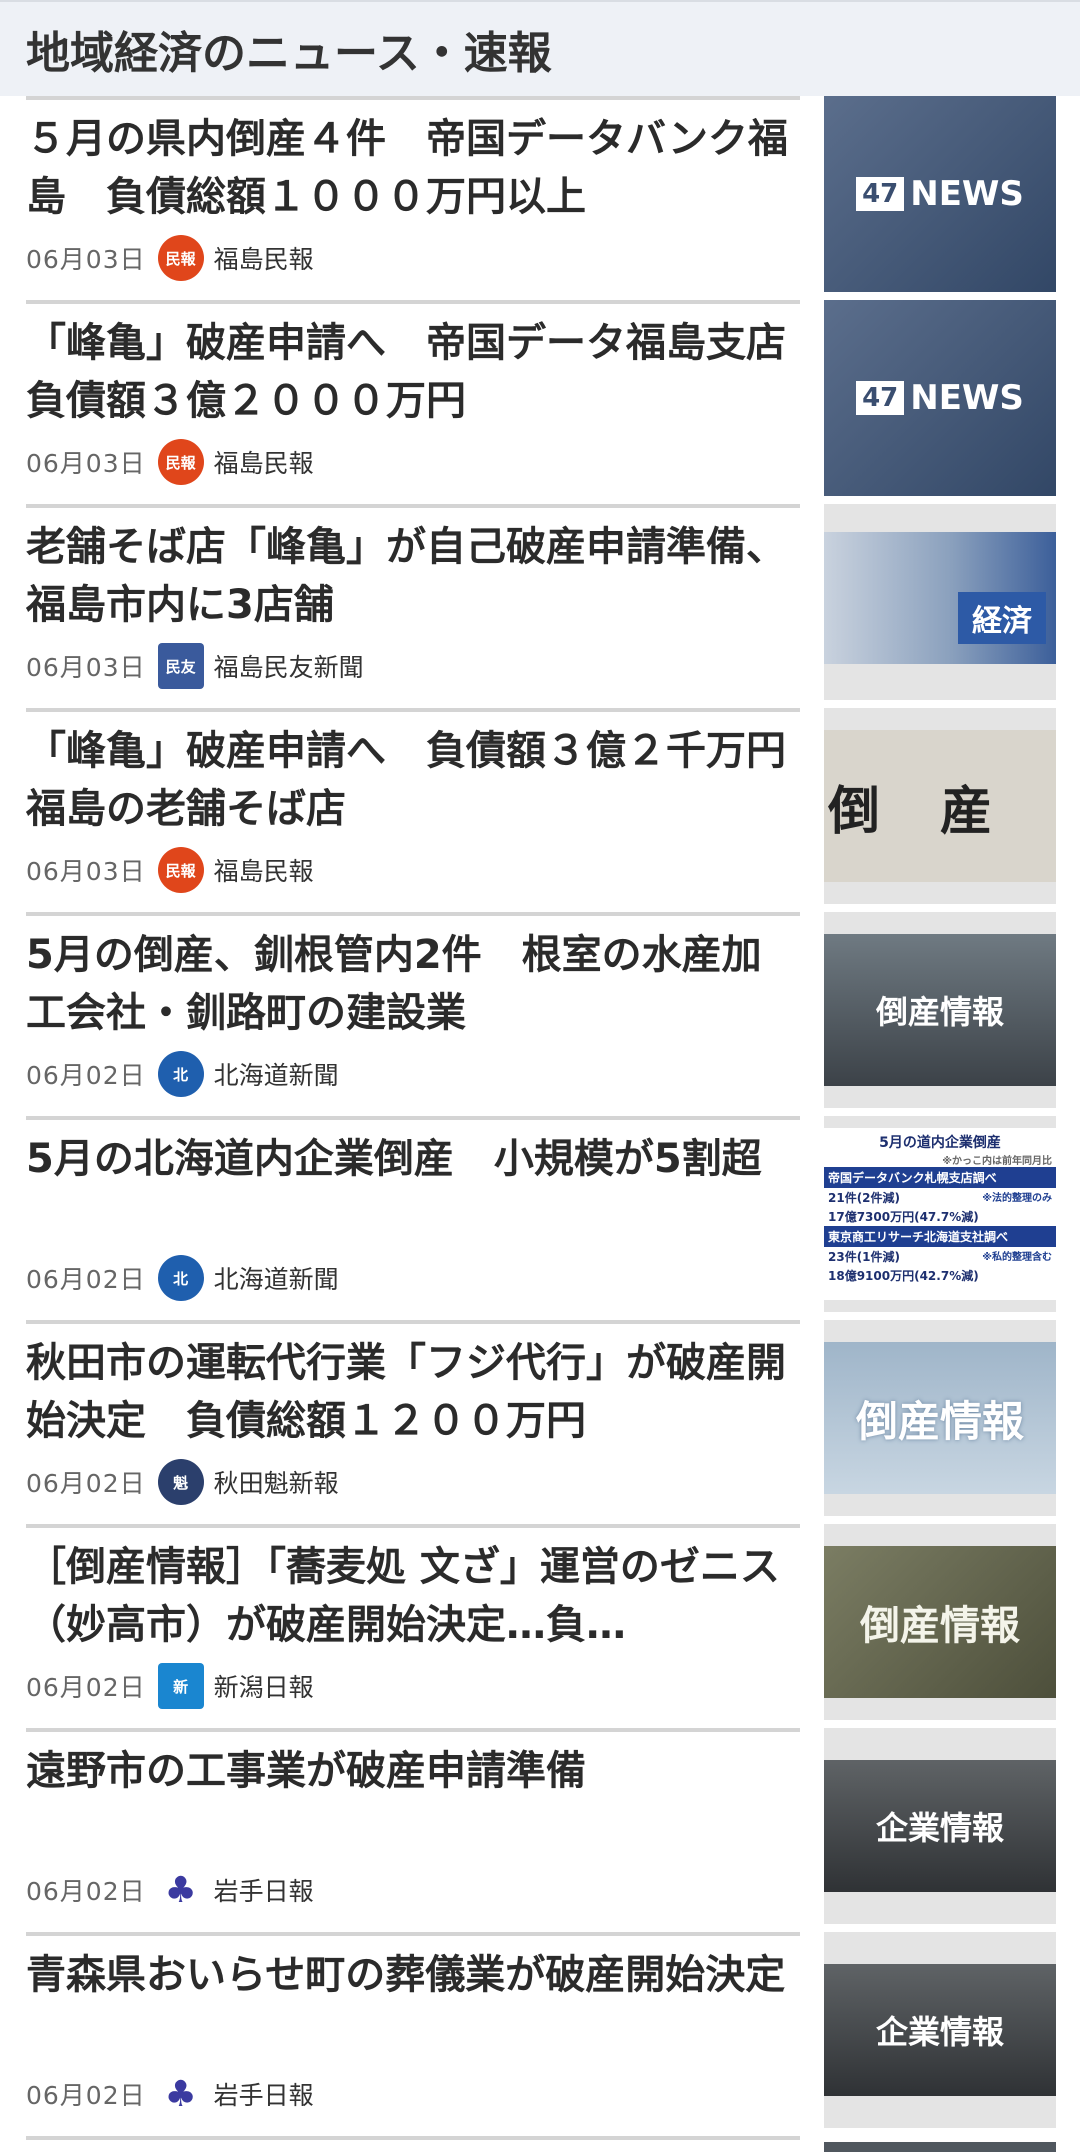 Image resolution: width=1080 pixels, height=2152 pixels. What do you see at coordinates (540, 2144) in the screenshot?
I see `list-end` at bounding box center [540, 2144].